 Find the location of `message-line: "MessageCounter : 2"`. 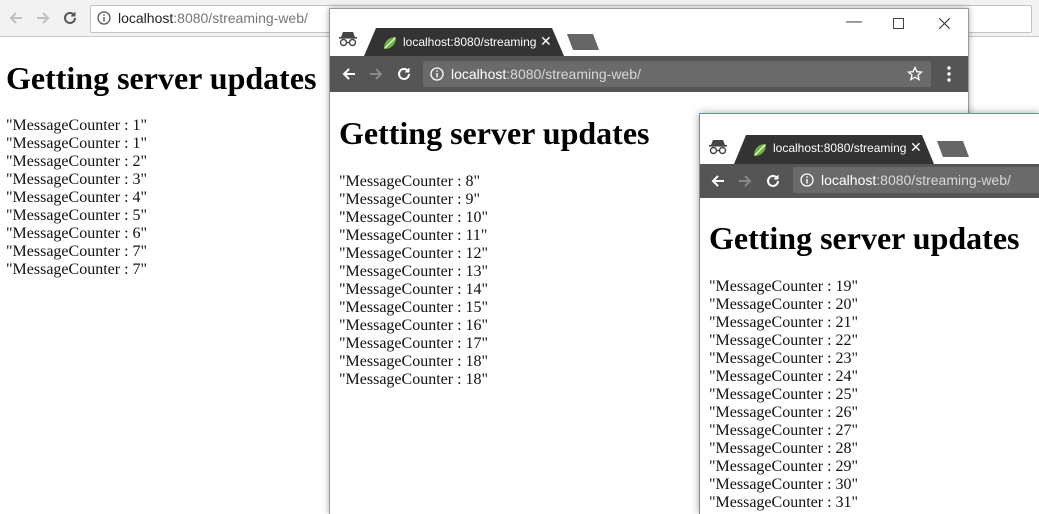

message-line: "MessageCounter : 2" is located at coordinates (77, 161).